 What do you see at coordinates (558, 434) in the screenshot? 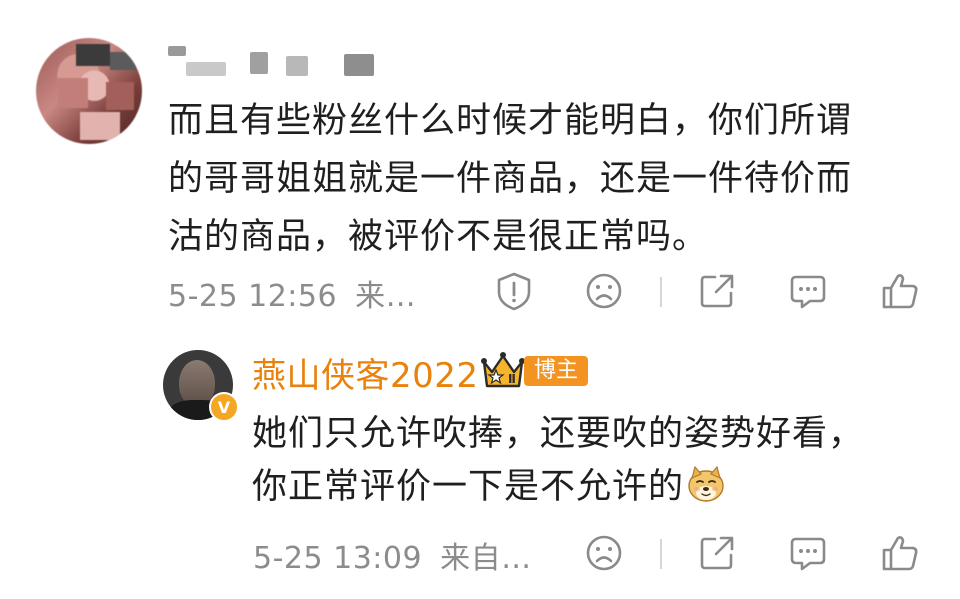
I see `reply-line: 她们只允许吹捧，还要吹的姿势好看，` at bounding box center [558, 434].